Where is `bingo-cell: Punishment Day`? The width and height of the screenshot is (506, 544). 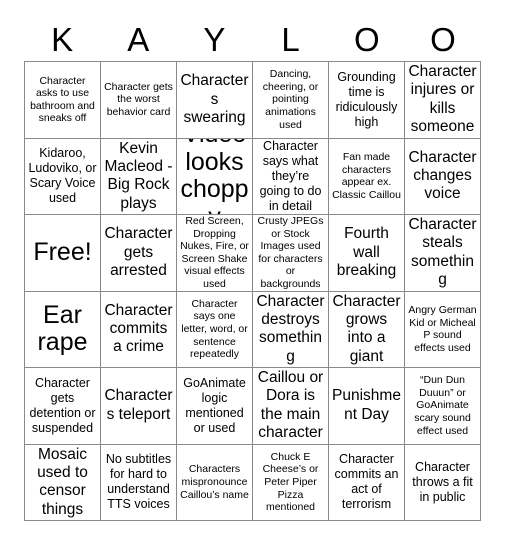
bingo-cell: Punishment Day is located at coordinates (367, 406).